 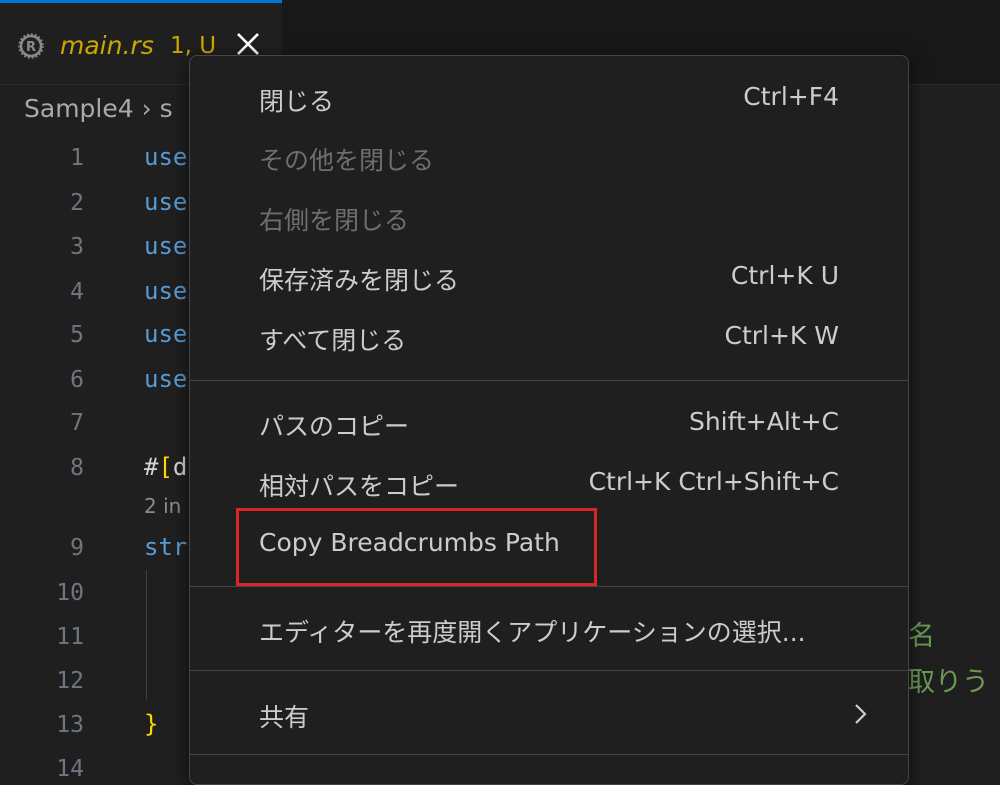 What do you see at coordinates (791, 96) in the screenshot?
I see `menu-item-shortcut: Ctrl+F4` at bounding box center [791, 96].